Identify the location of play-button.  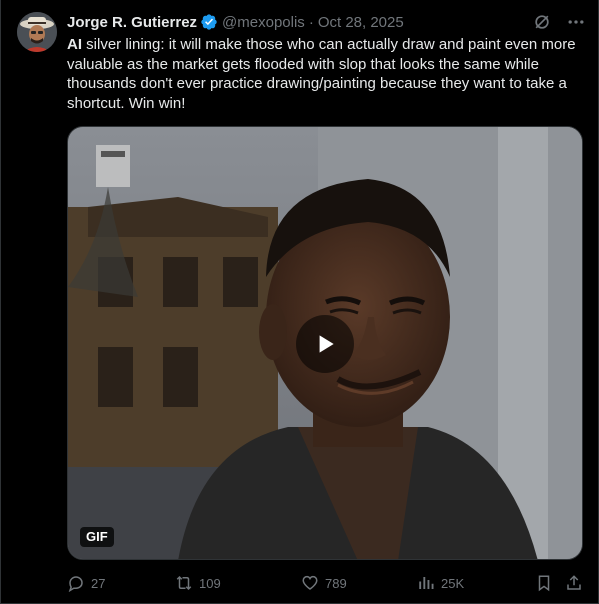
(325, 344).